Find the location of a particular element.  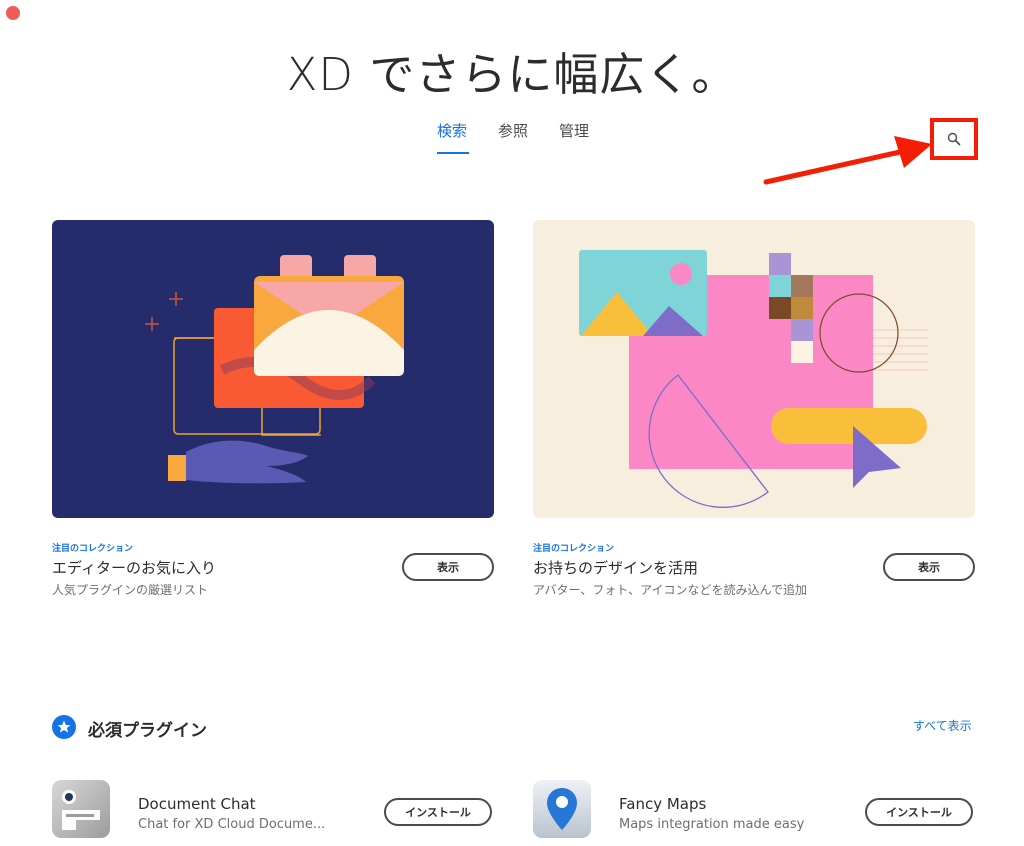

plugin-description: Maps integration made easy is located at coordinates (712, 824).